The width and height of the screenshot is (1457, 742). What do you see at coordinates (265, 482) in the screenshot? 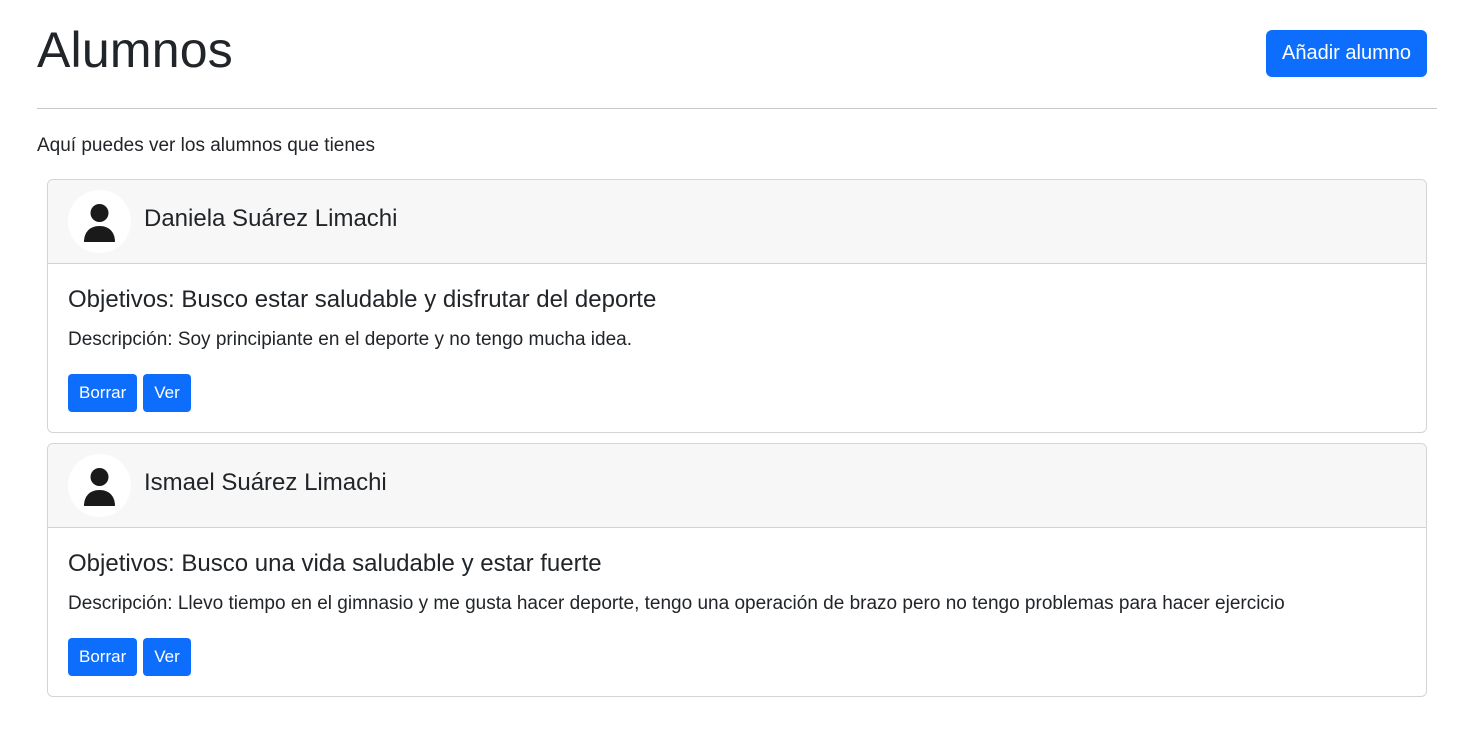
I see `student-name: Ismael Suárez Limachi` at bounding box center [265, 482].